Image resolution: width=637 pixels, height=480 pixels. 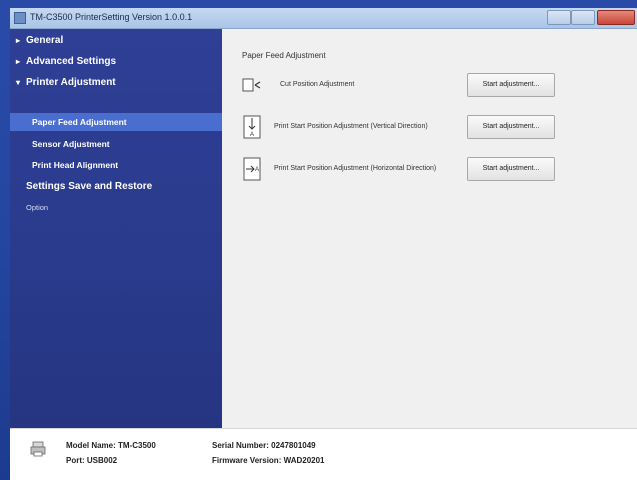 I want to click on app-icon, so click(x=20, y=18).